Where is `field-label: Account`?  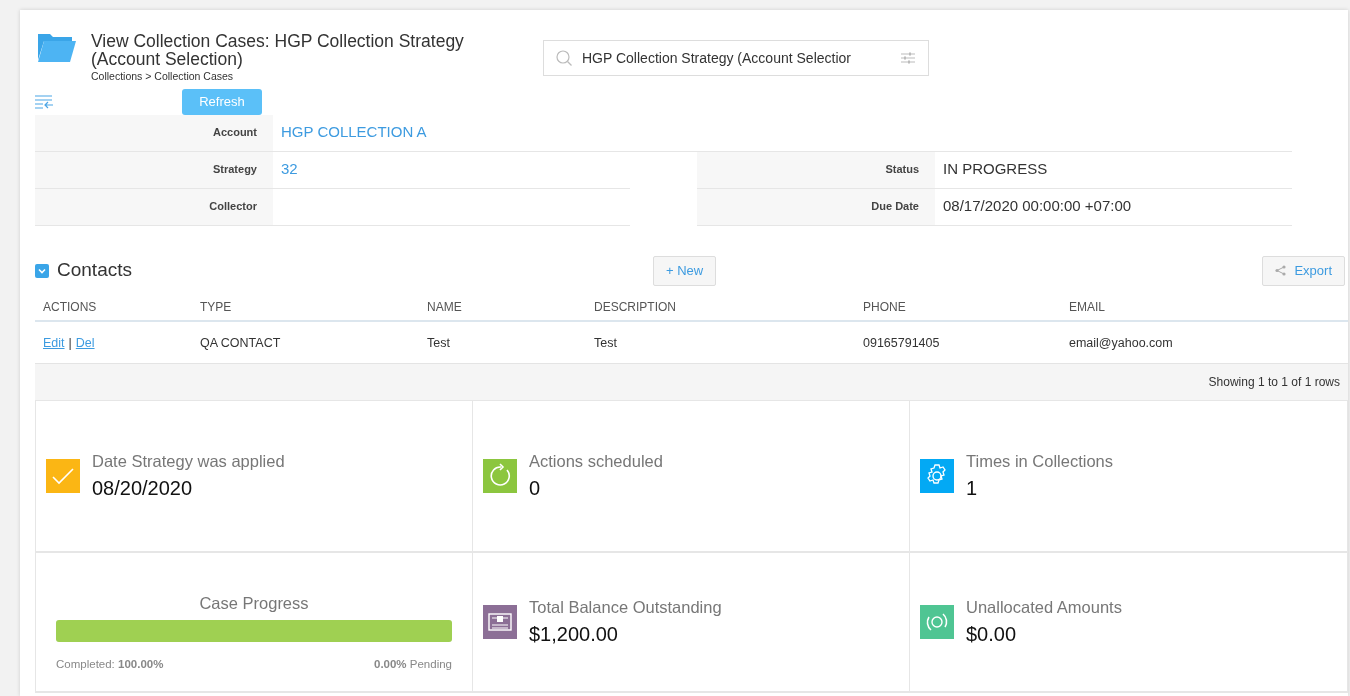 field-label: Account is located at coordinates (235, 133).